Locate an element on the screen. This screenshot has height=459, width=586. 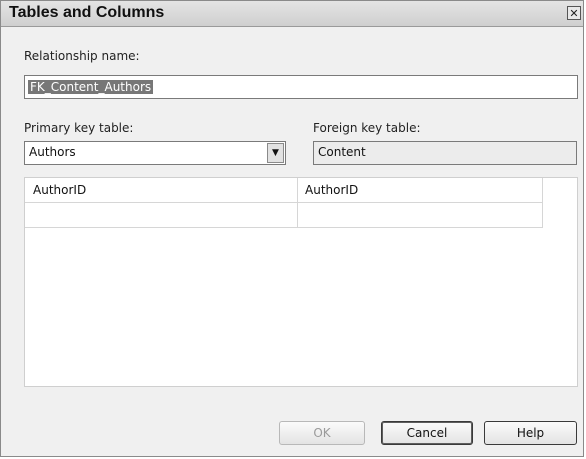
ok-button: OK is located at coordinates (322, 433).